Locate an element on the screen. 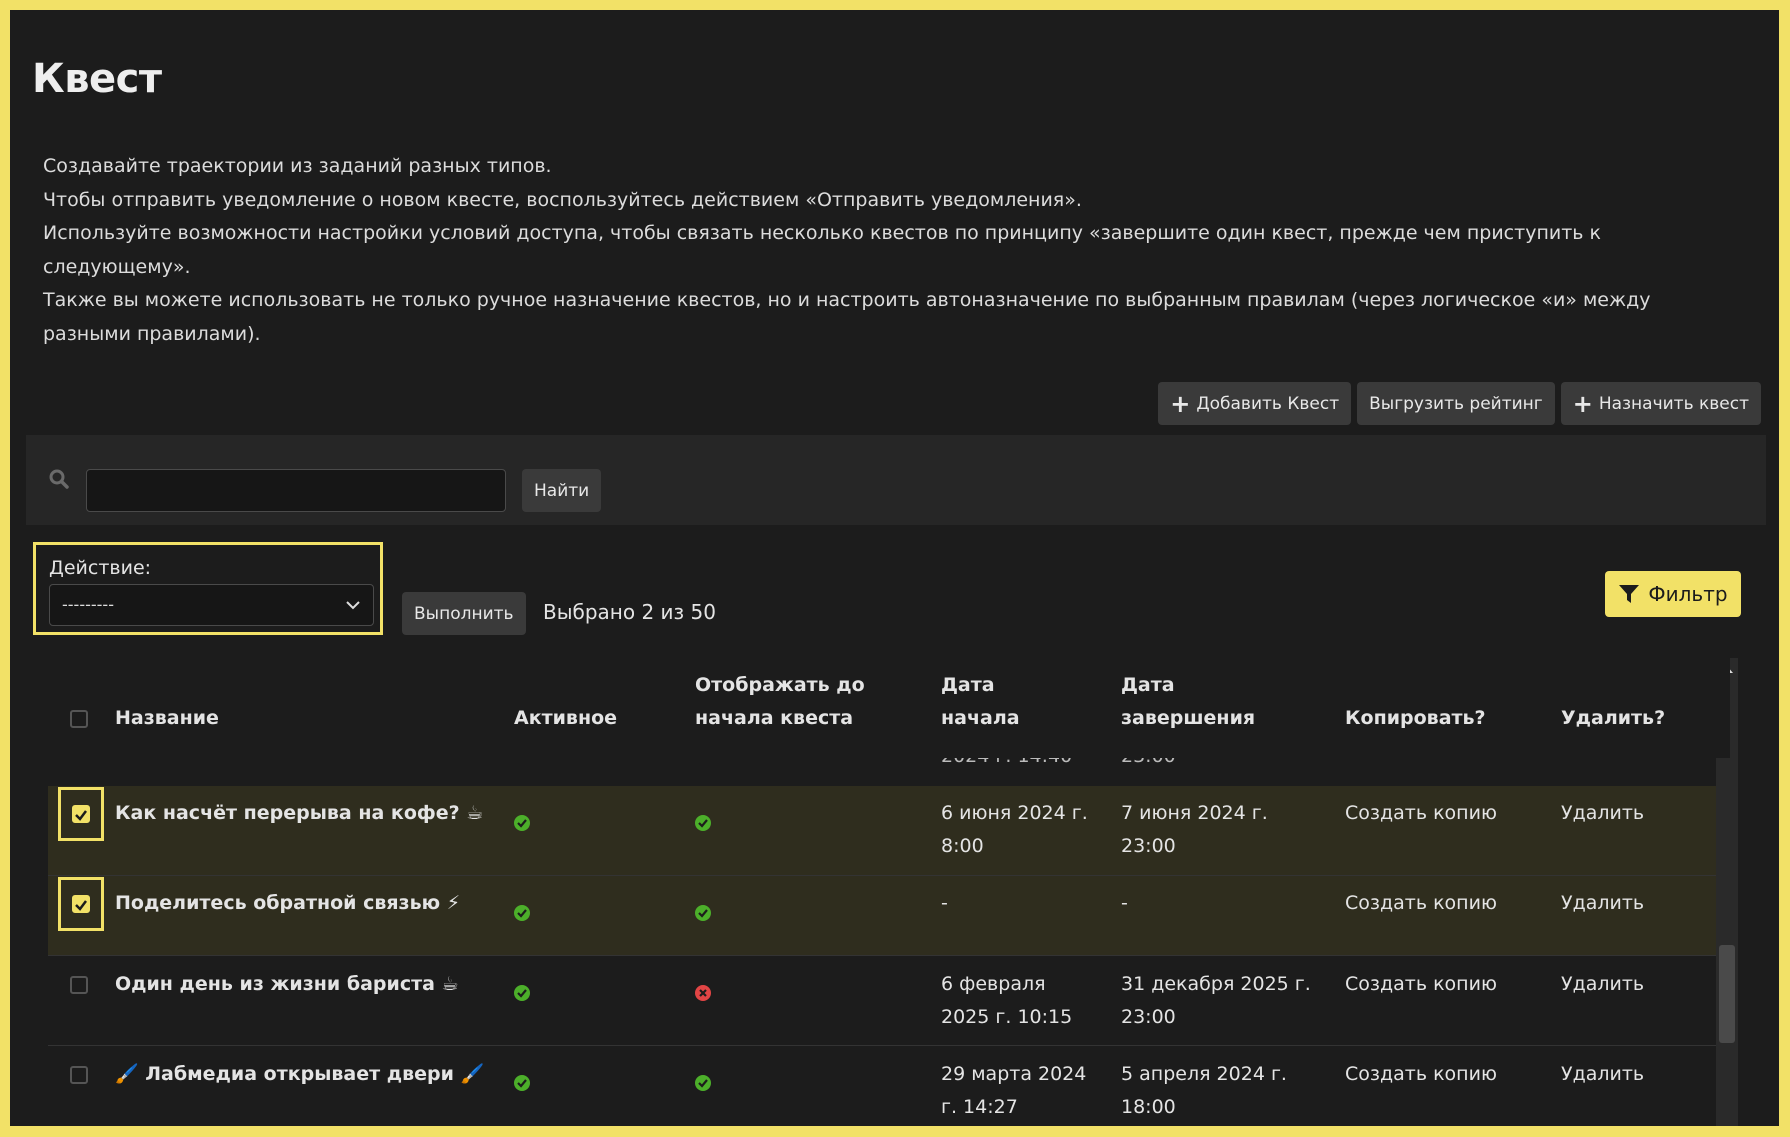 The image size is (1790, 1137). search-button-label: Найти is located at coordinates (562, 490).